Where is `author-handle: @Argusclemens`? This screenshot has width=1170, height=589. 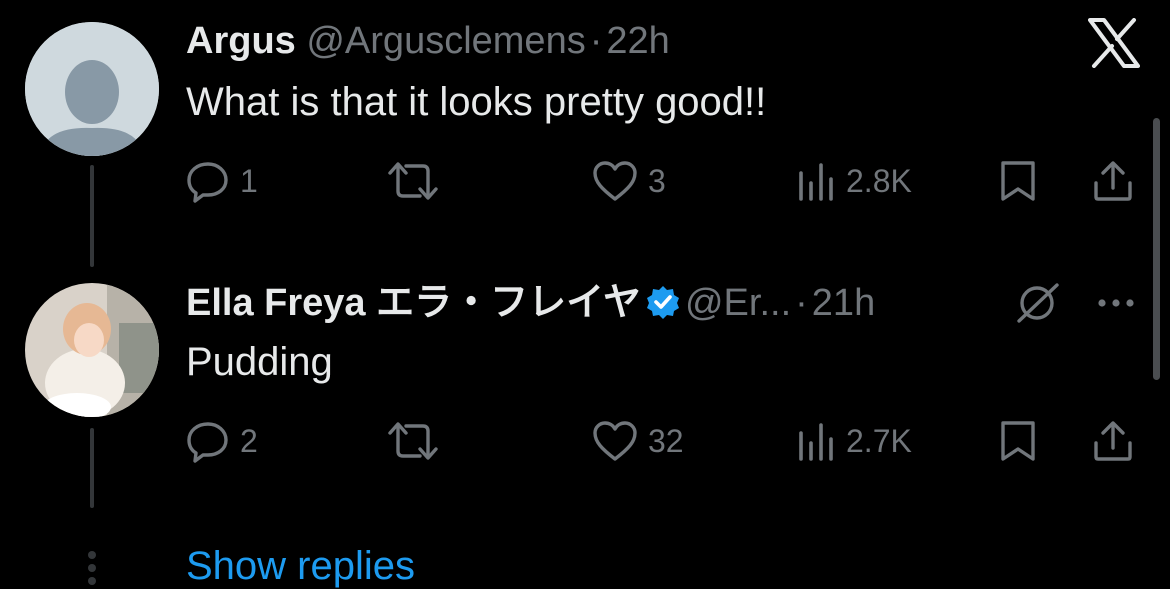
author-handle: @Argusclemens is located at coordinates (445, 41).